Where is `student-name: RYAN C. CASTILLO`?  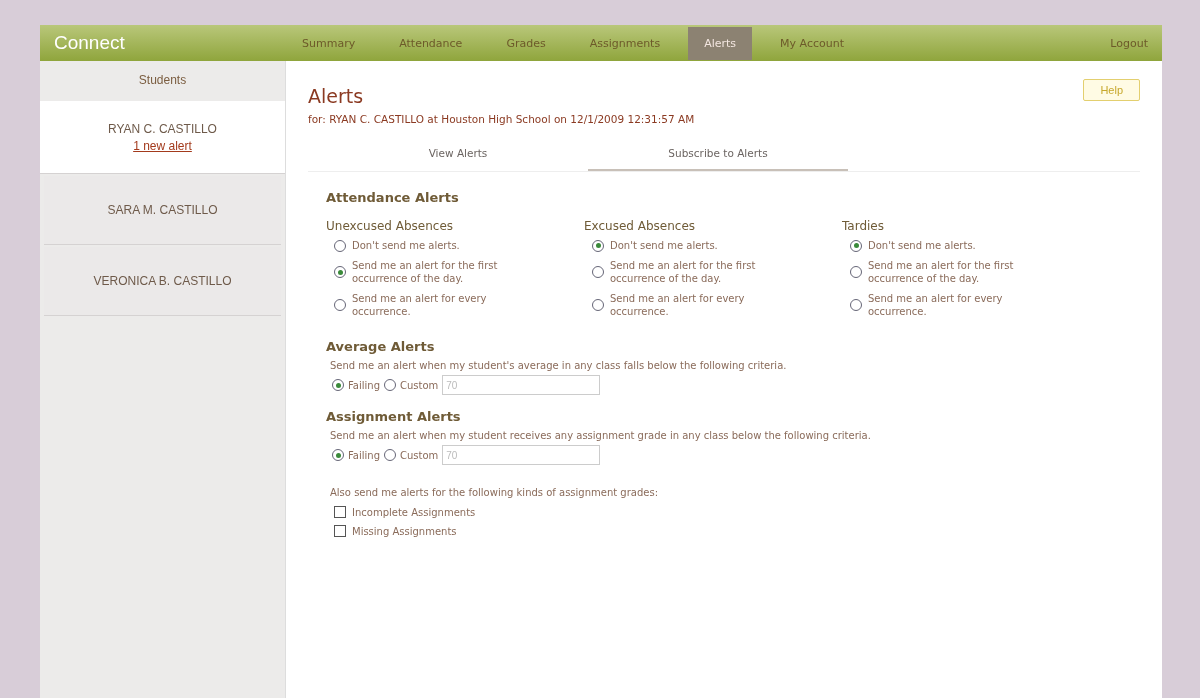 student-name: RYAN C. CASTILLO is located at coordinates (162, 128).